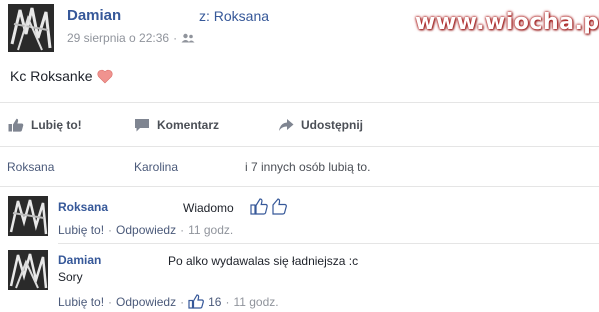 The height and width of the screenshot is (312, 599). What do you see at coordinates (79, 260) in the screenshot?
I see `comment-author: Damian` at bounding box center [79, 260].